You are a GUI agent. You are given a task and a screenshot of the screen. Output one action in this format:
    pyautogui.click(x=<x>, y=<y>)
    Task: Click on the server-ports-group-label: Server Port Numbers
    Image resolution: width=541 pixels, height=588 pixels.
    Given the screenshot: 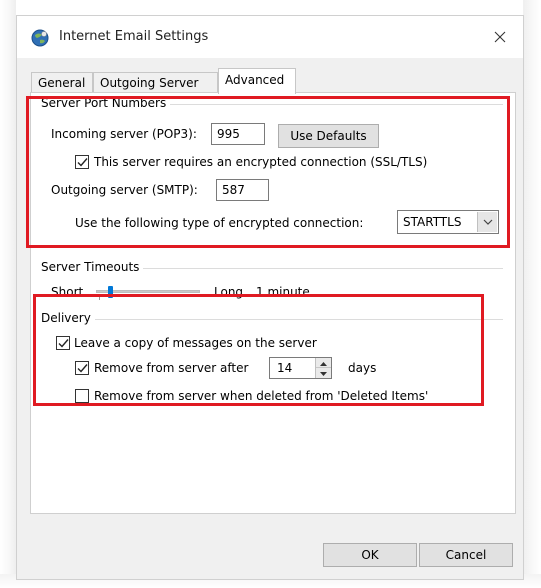 What is the action you would take?
    pyautogui.click(x=106, y=103)
    